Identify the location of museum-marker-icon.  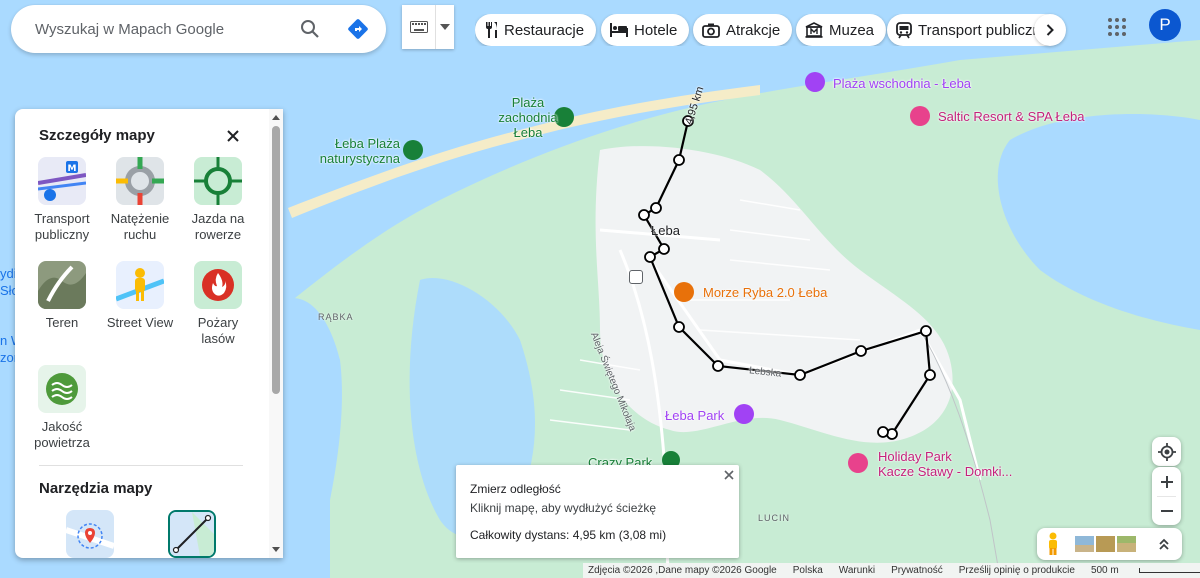
(815, 82).